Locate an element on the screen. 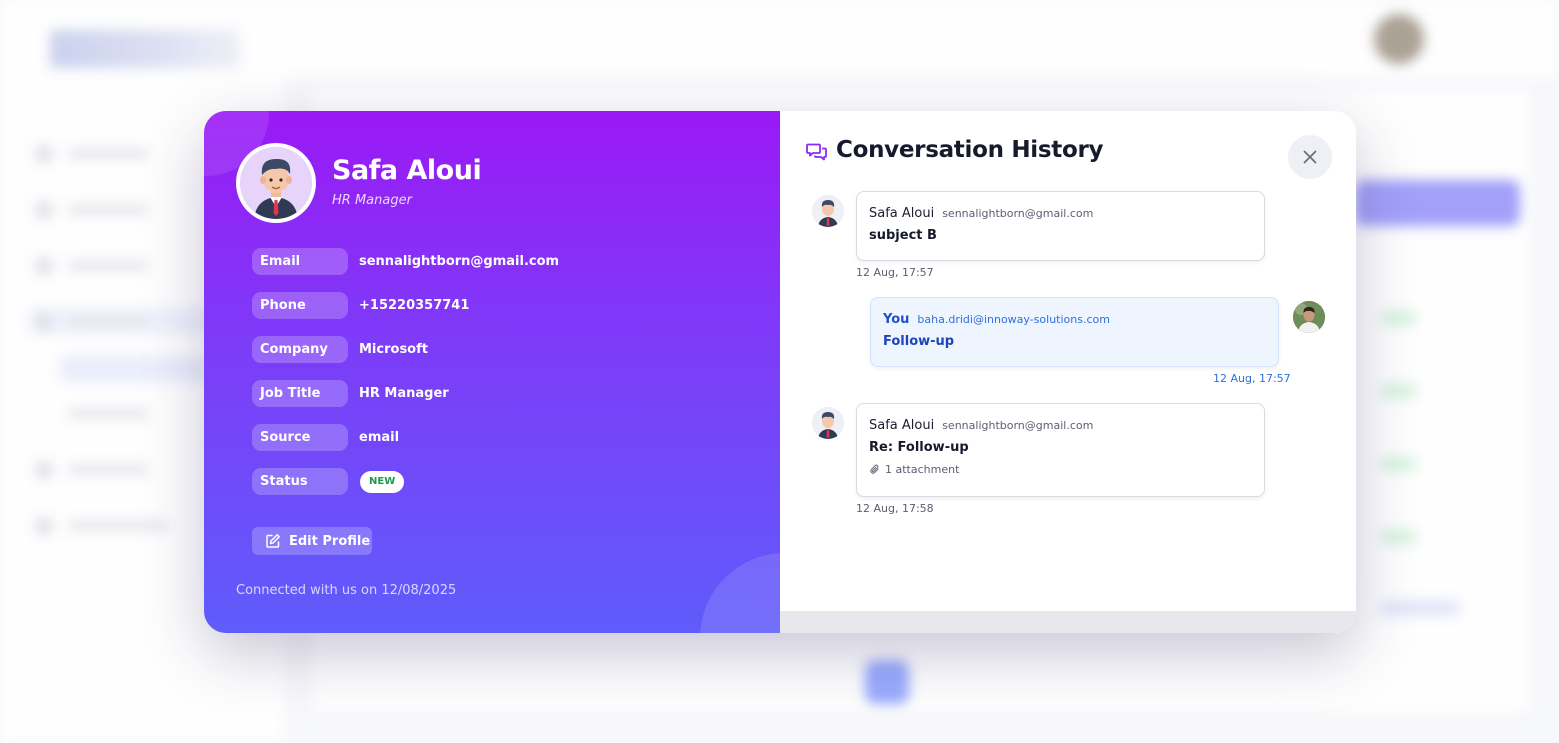 This screenshot has height=743, width=1559. chat-icon is located at coordinates (816, 152).